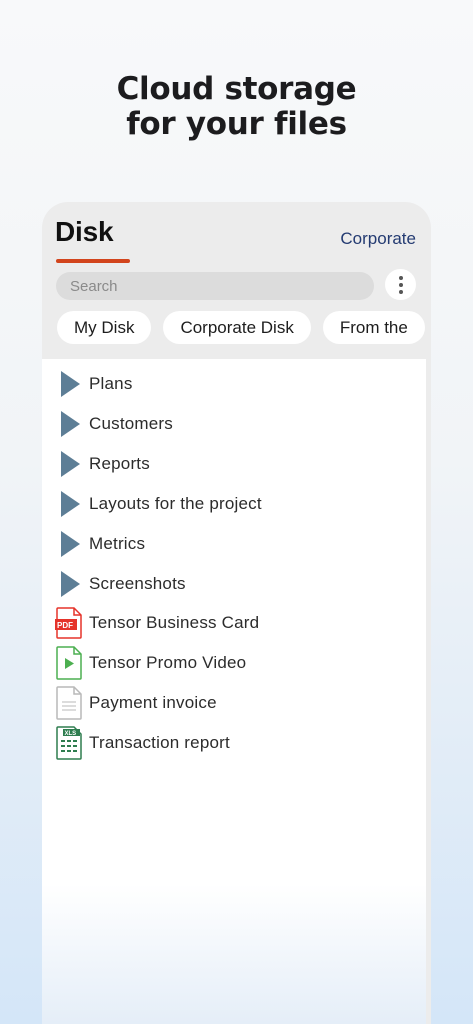 This screenshot has width=473, height=1024. I want to click on more-menu-button, so click(400, 284).